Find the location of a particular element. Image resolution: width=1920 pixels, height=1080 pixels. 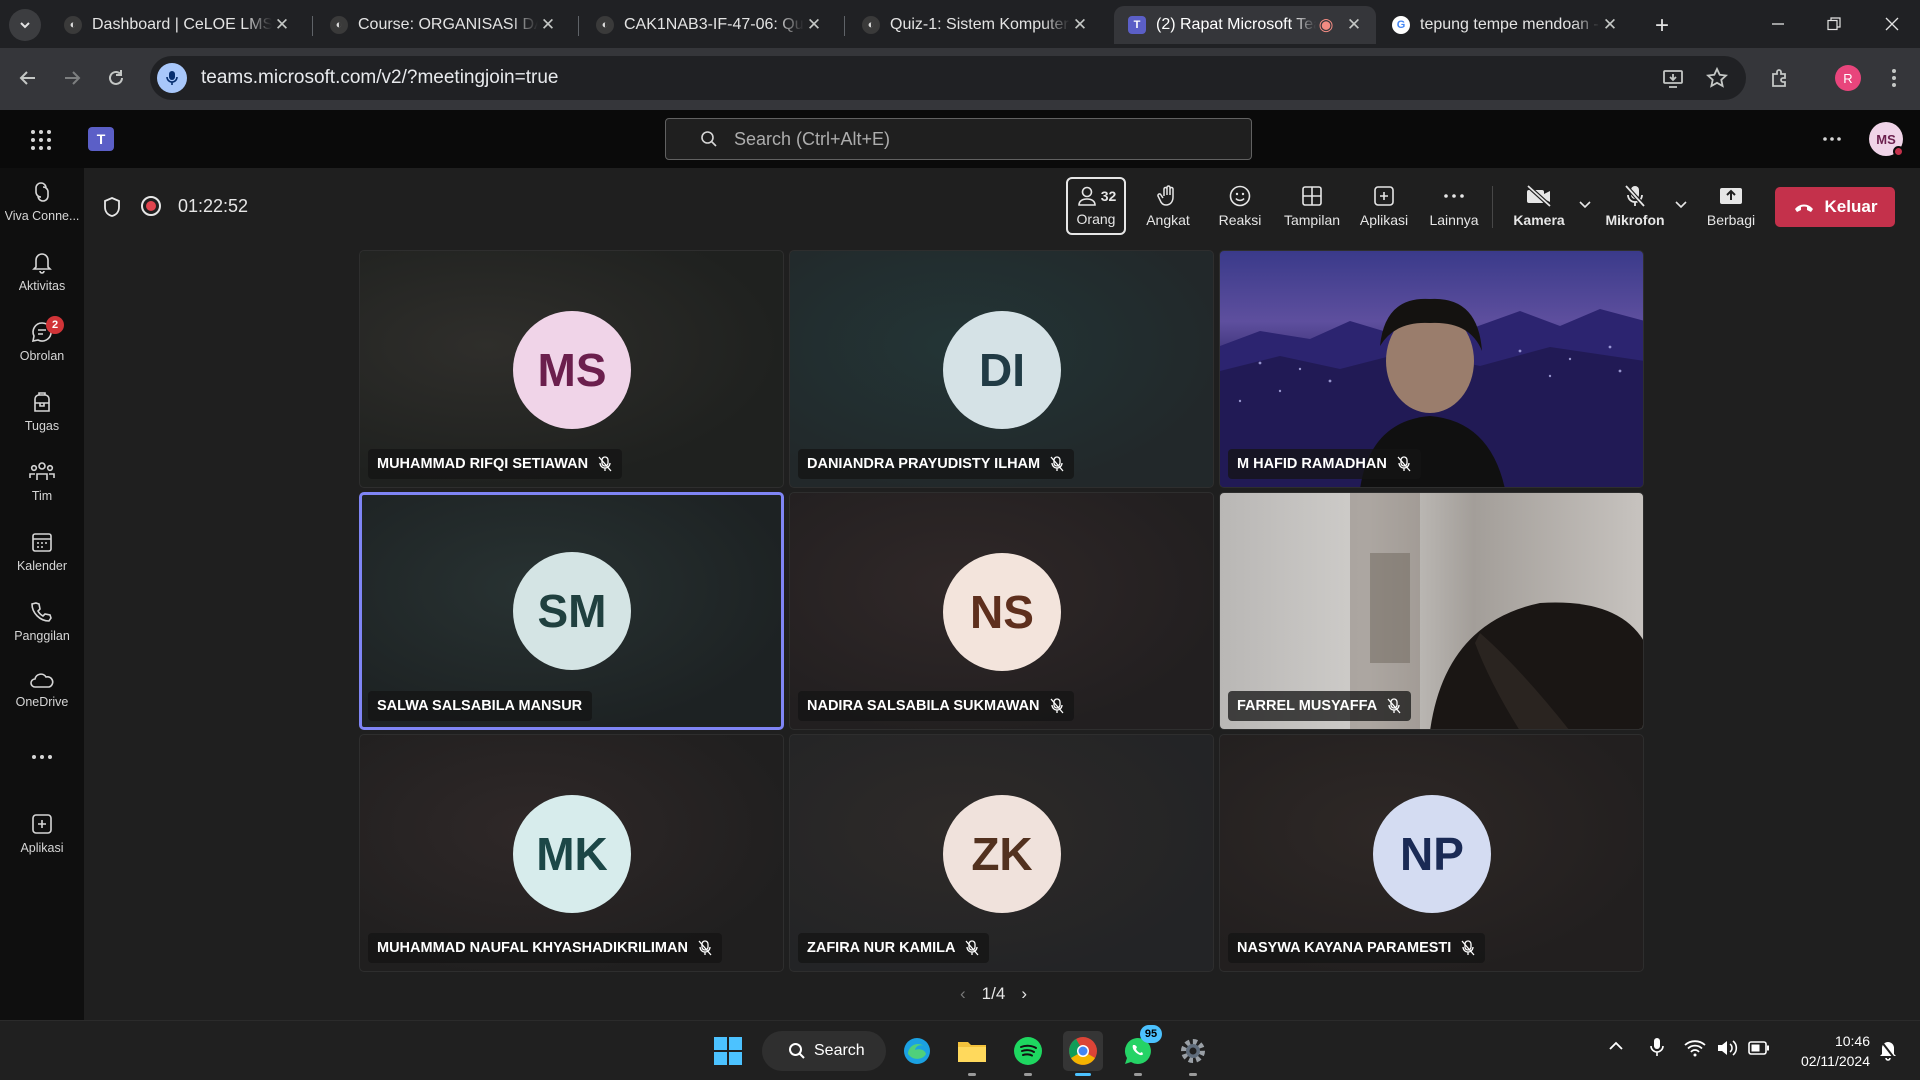

participant-tile: DI DANIANDRA PRAYUDISTY ILHAM is located at coordinates (1001, 369).